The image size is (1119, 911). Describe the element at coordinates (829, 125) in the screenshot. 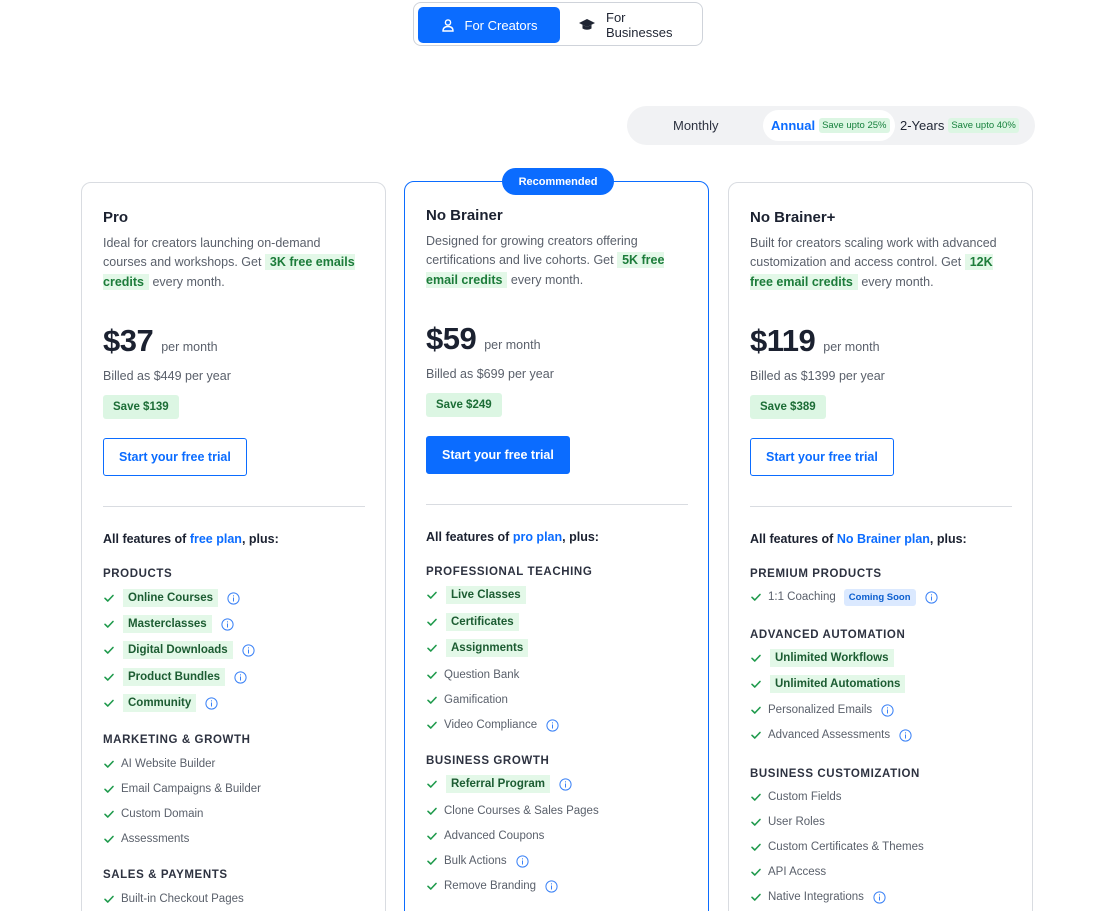

I see `billing-annual-option: Annual Save upto 25%` at that location.